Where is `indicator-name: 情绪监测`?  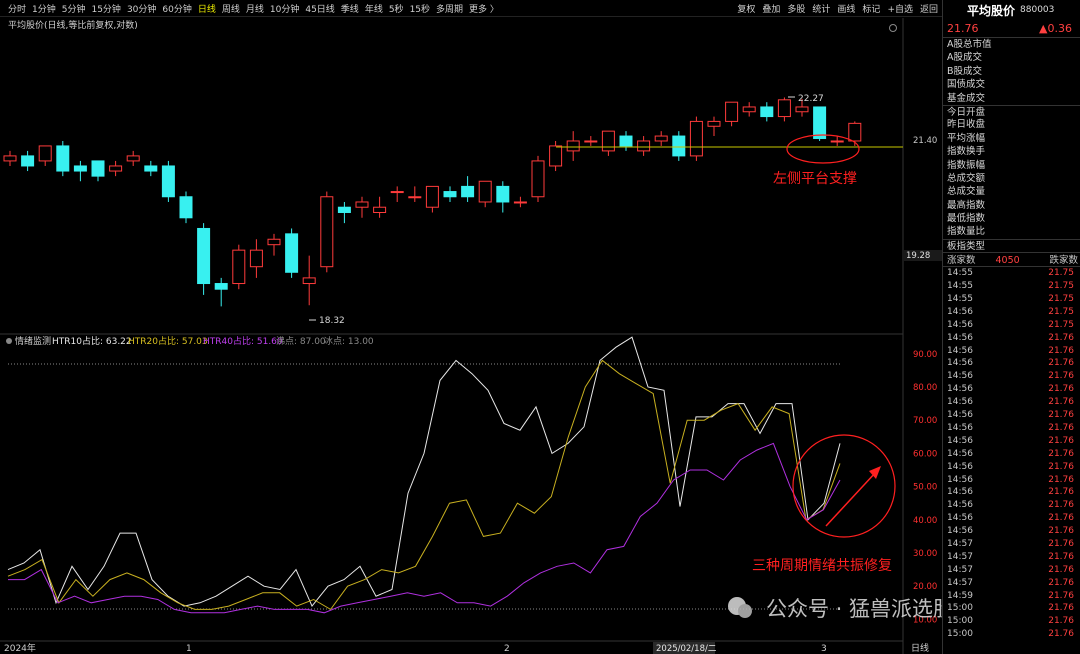 indicator-name: 情绪监测 is located at coordinates (33, 341).